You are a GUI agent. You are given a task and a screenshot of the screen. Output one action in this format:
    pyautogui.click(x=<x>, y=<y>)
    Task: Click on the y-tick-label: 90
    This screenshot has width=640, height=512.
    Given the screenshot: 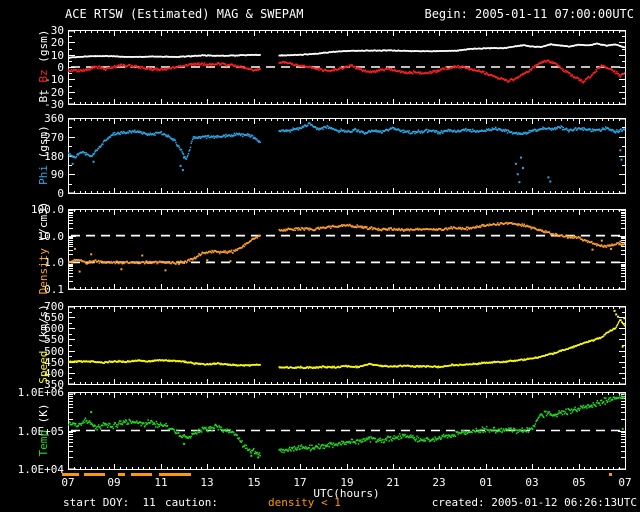 What is the action you would take?
    pyautogui.click(x=57, y=174)
    